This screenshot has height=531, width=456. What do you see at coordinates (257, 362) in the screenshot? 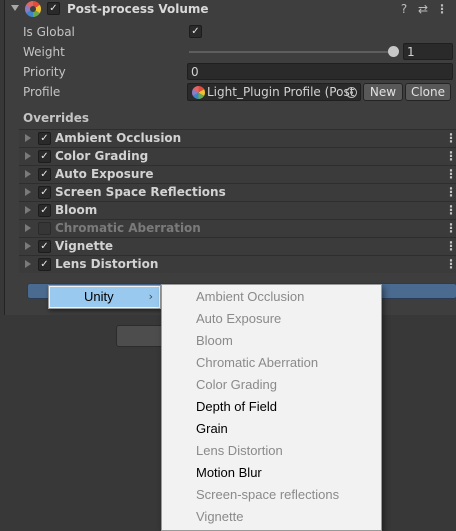
I see `submenu-item: Chromatic Aberration` at bounding box center [257, 362].